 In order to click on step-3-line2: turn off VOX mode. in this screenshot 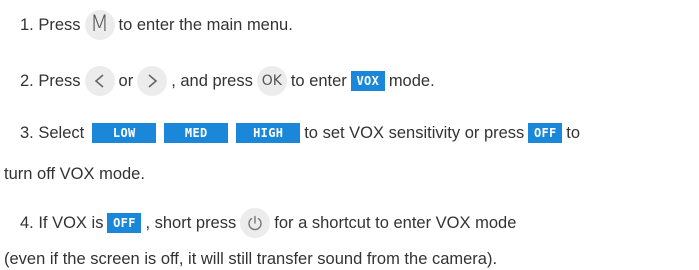, I will do `click(74, 174)`.